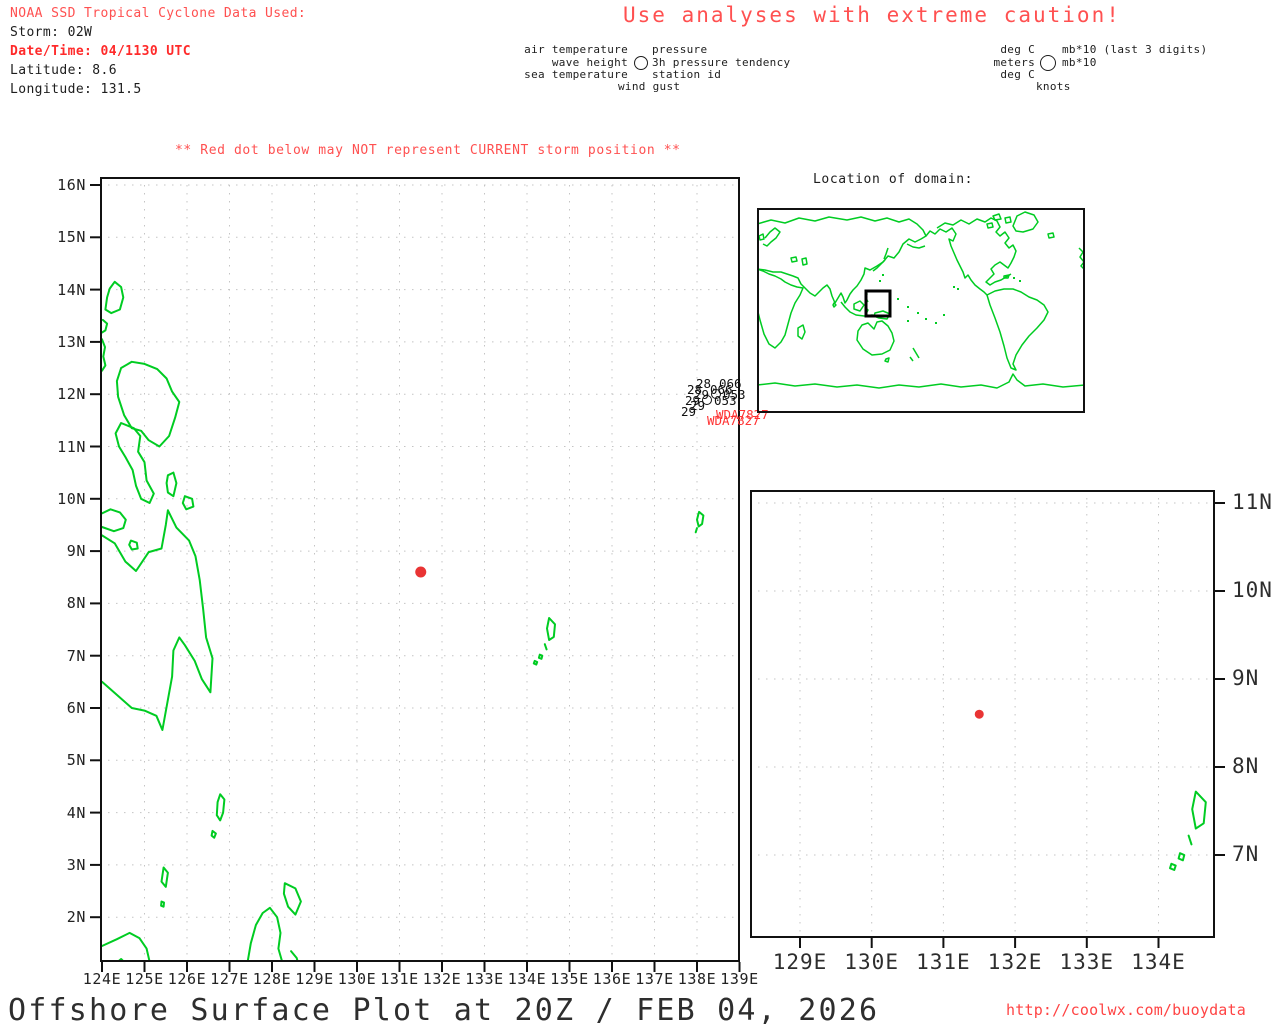 The height and width of the screenshot is (1024, 1280). I want to click on axis-label: 131E, so click(943, 962).